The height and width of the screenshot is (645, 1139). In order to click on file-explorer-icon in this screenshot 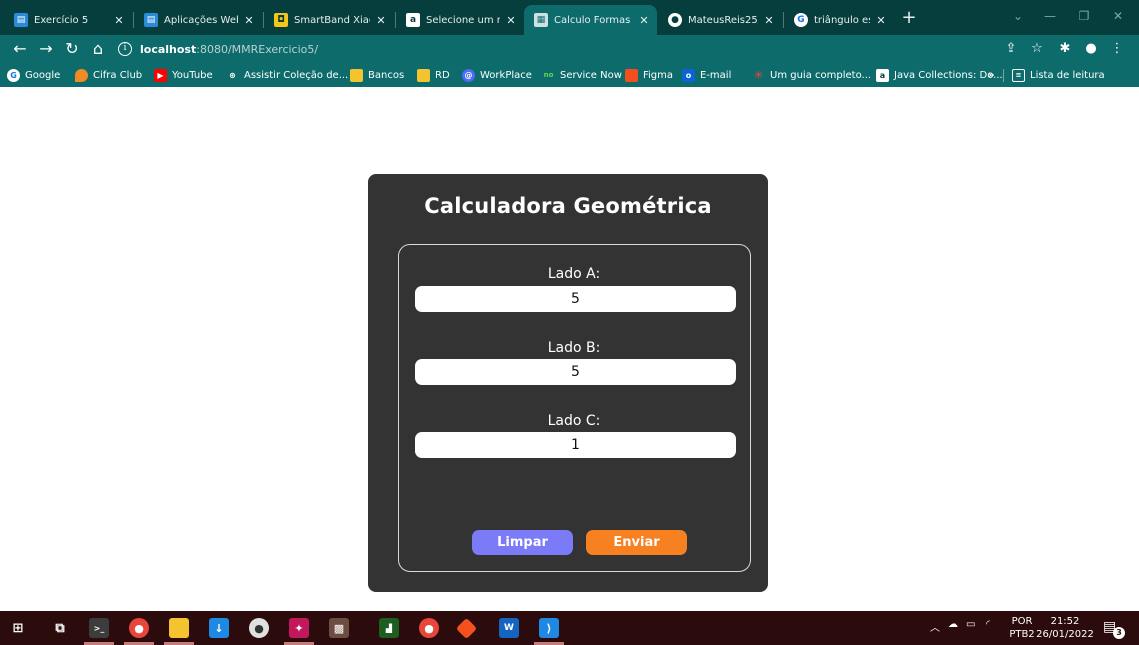, I will do `click(179, 628)`.